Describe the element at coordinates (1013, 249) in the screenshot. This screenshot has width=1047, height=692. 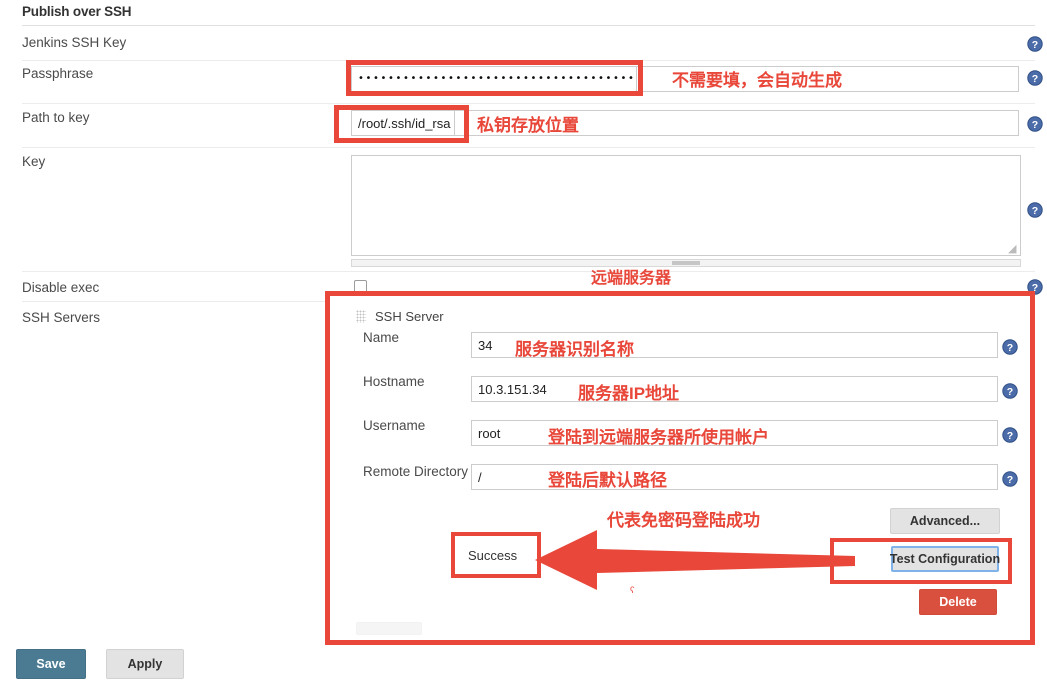
I see `resize-handle-icon: ◢` at that location.